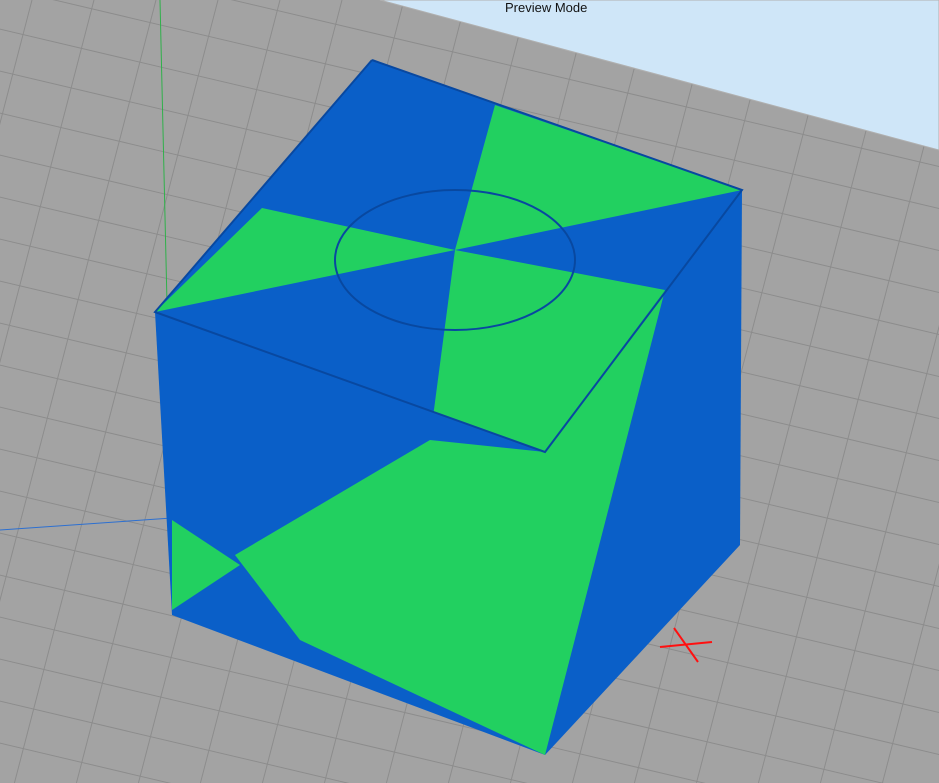  Describe the element at coordinates (546, 7) in the screenshot. I see `mode-label: Preview Mode` at that location.